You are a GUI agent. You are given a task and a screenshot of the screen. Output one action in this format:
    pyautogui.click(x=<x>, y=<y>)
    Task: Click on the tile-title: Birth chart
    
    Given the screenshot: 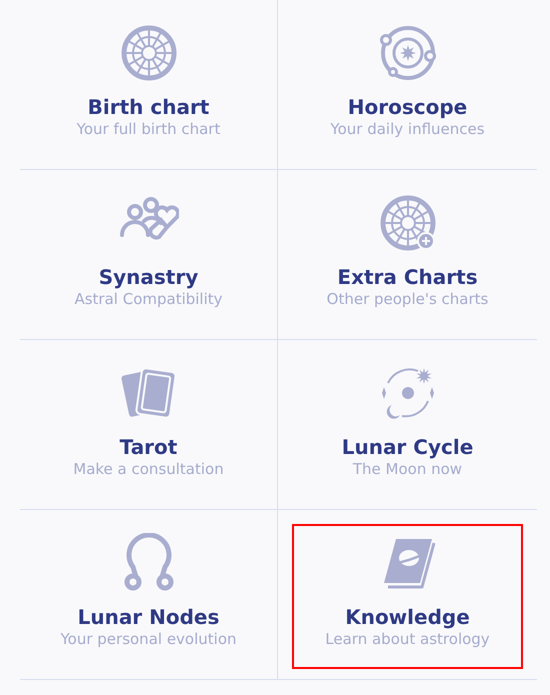 What is the action you would take?
    pyautogui.click(x=149, y=107)
    